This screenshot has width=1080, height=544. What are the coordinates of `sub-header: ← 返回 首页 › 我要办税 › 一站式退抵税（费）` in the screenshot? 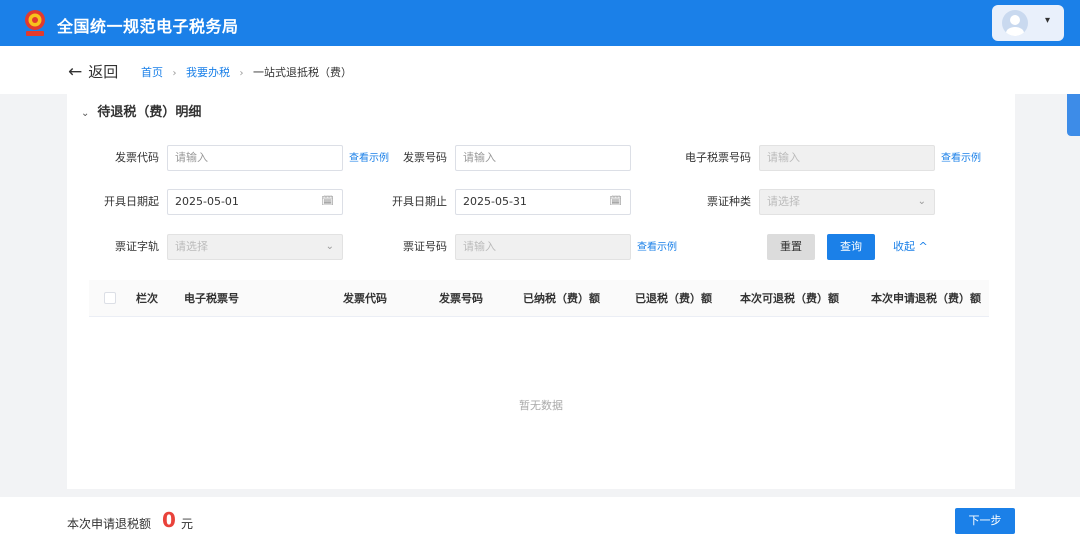 It's located at (540, 70).